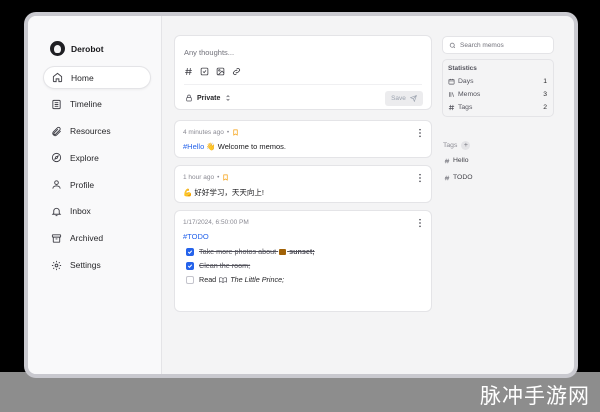  Describe the element at coordinates (87, 48) in the screenshot. I see `profile-name: Derobot` at that location.